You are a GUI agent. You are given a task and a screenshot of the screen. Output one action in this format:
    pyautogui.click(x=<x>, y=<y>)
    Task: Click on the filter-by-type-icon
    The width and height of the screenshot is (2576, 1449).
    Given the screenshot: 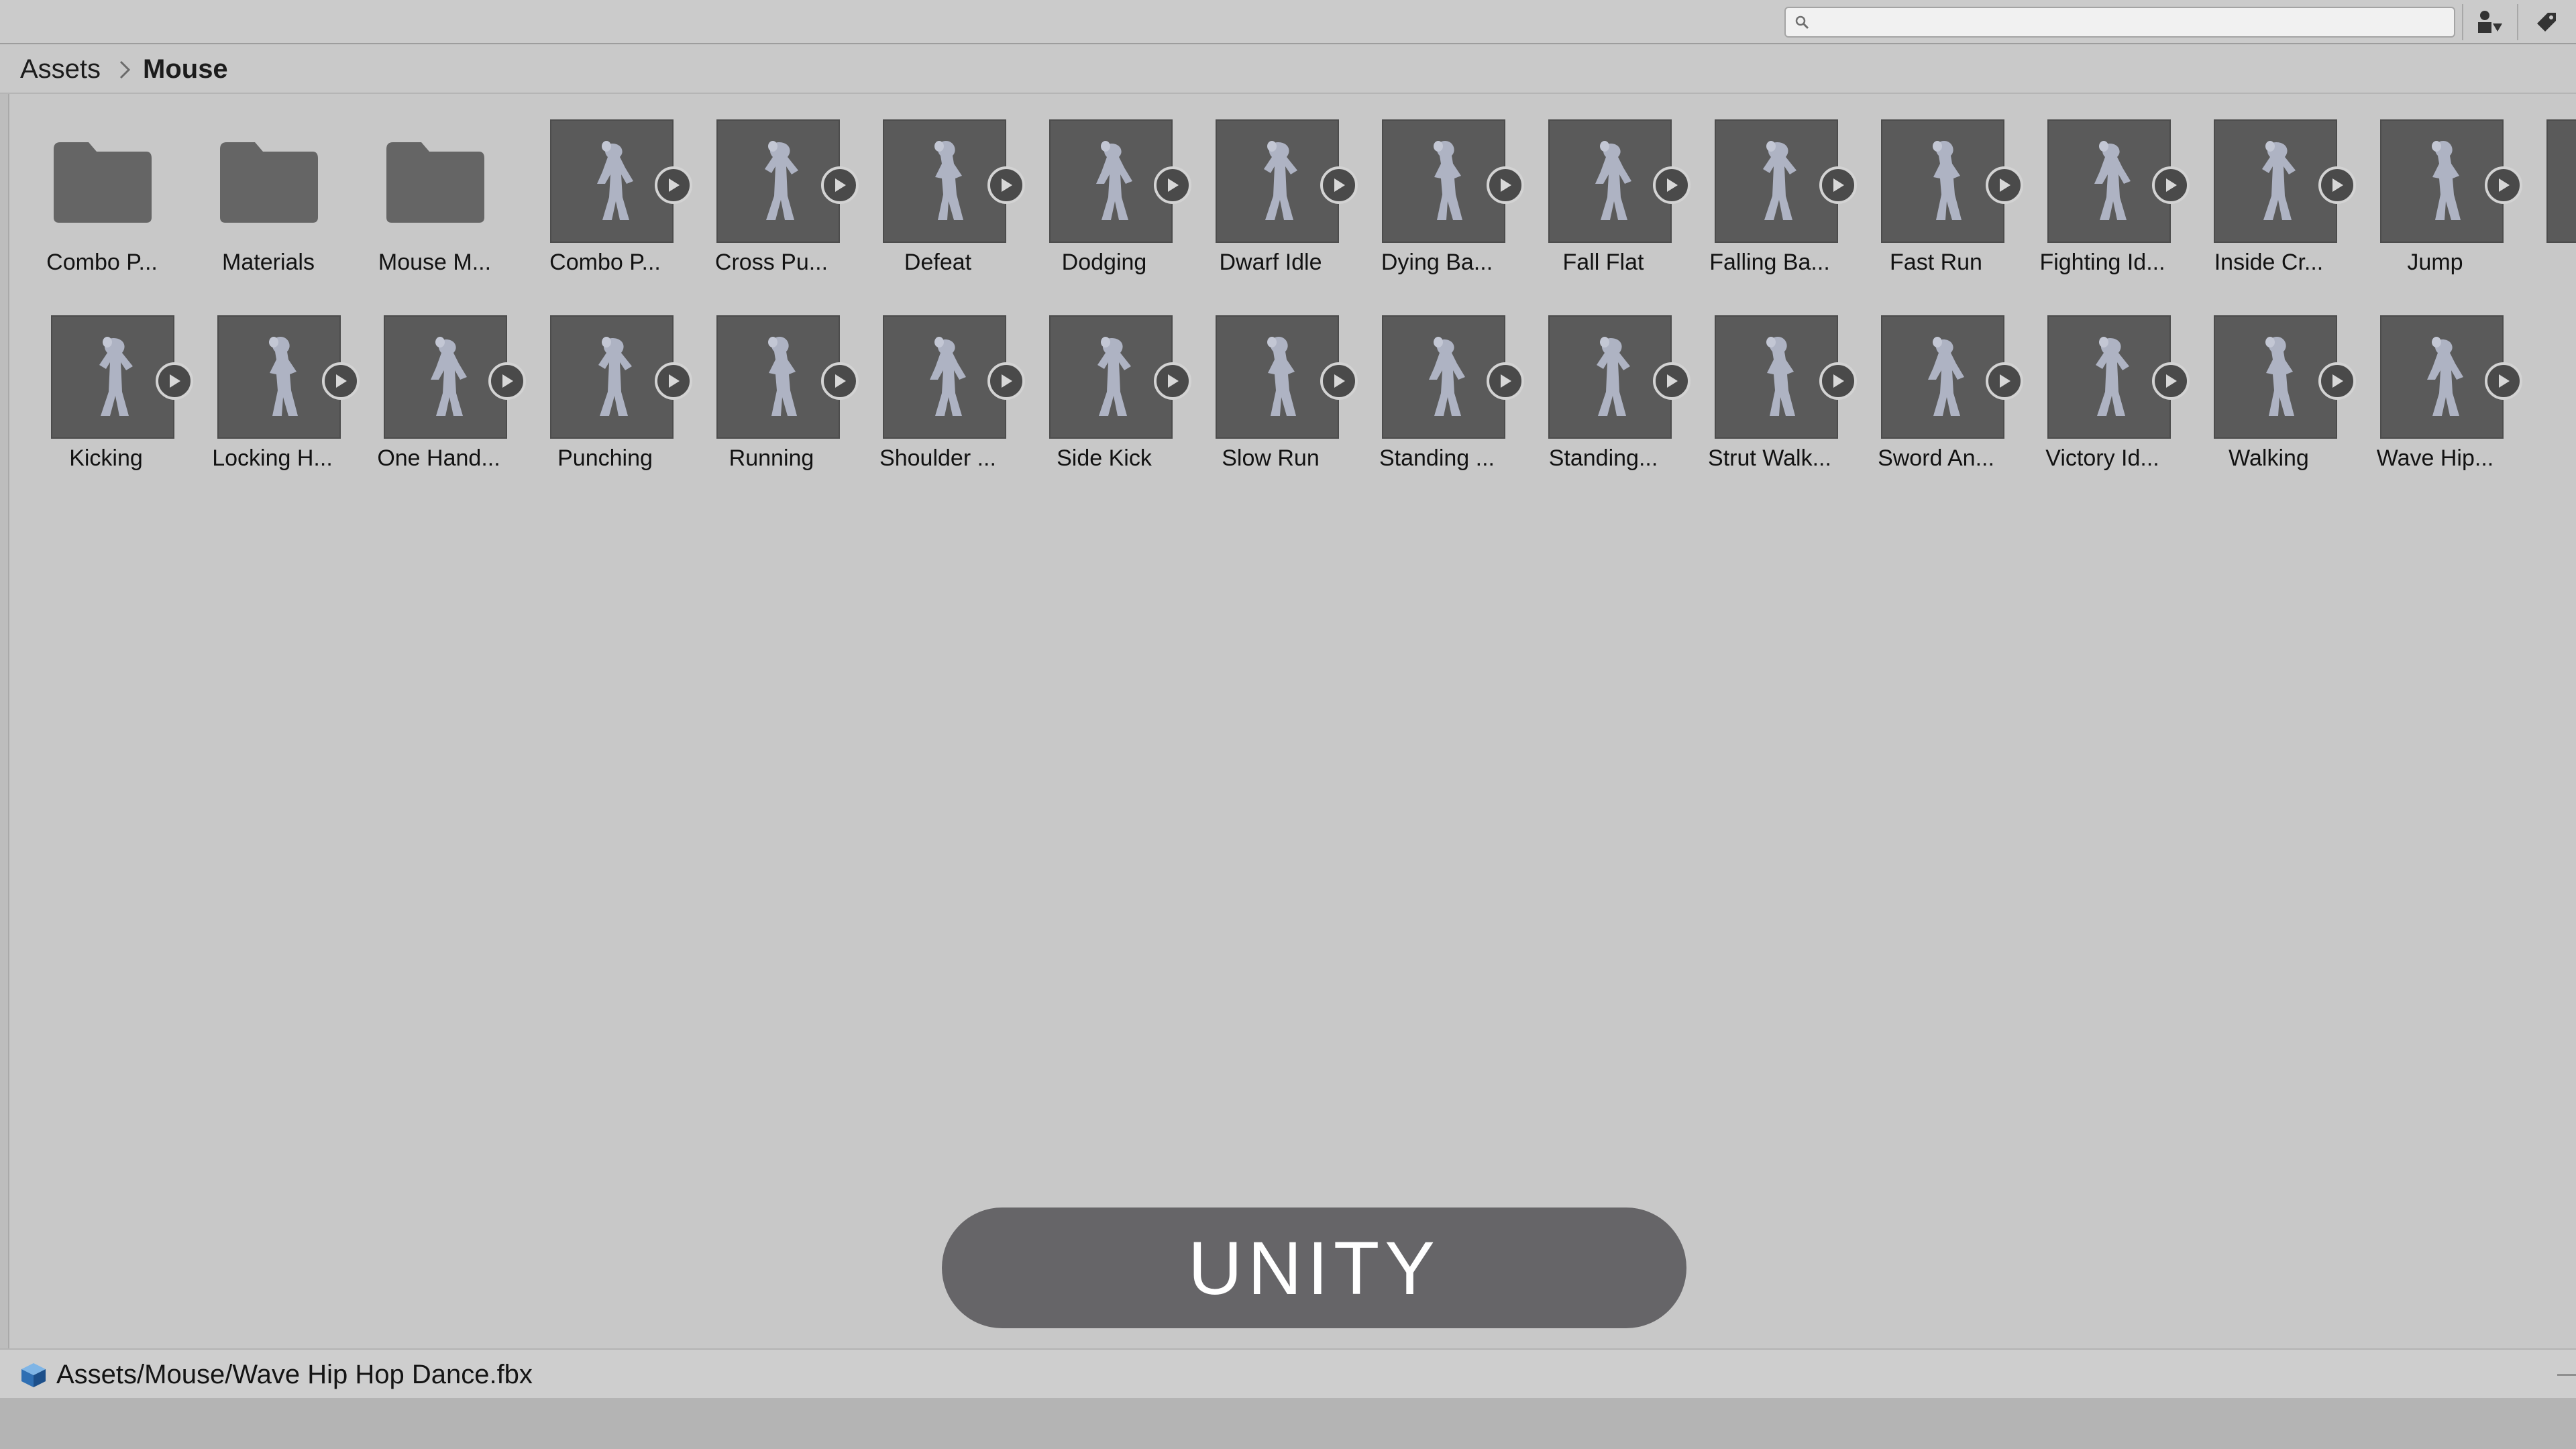 What is the action you would take?
    pyautogui.click(x=2490, y=22)
    